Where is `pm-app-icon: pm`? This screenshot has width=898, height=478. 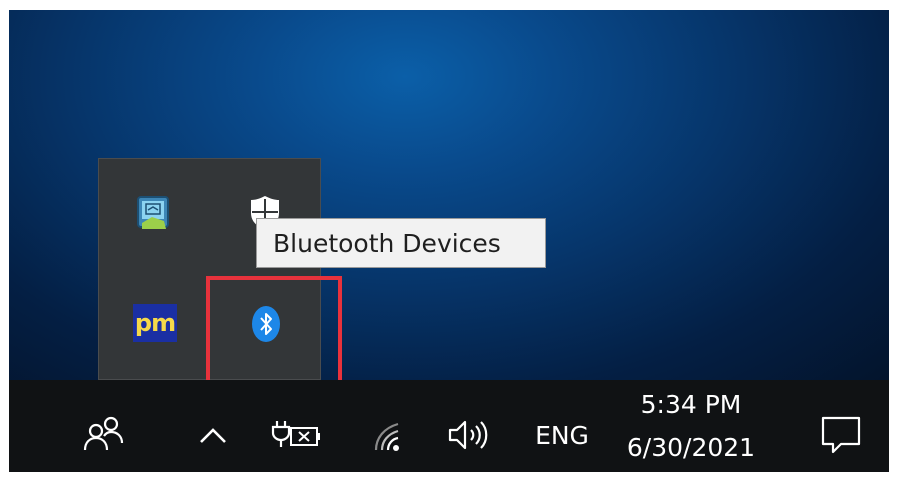 pm-app-icon: pm is located at coordinates (155, 323).